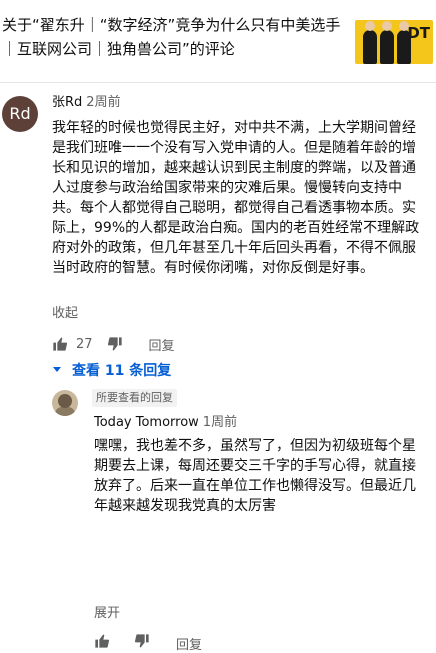 This screenshot has width=436, height=653. I want to click on reply-actions: 回复, so click(148, 643).